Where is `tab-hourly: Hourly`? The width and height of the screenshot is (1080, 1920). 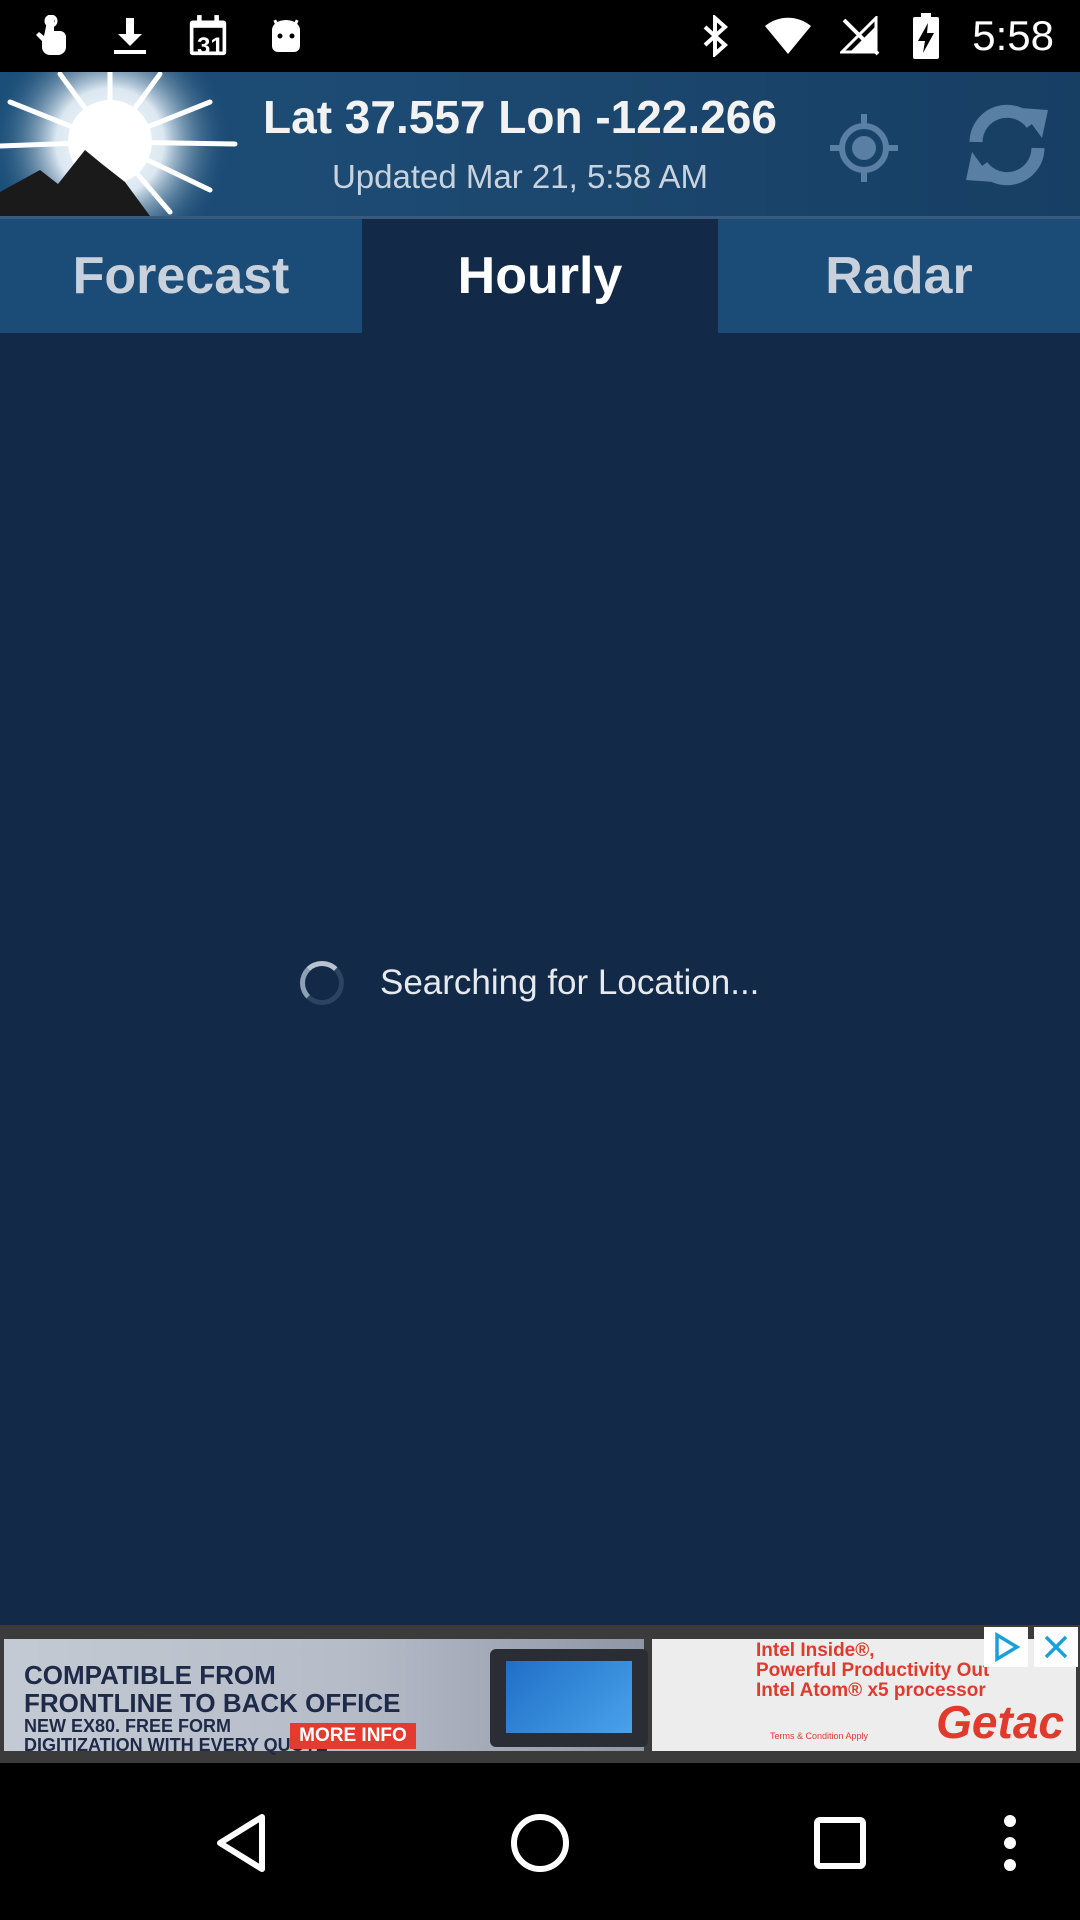 tab-hourly: Hourly is located at coordinates (540, 276).